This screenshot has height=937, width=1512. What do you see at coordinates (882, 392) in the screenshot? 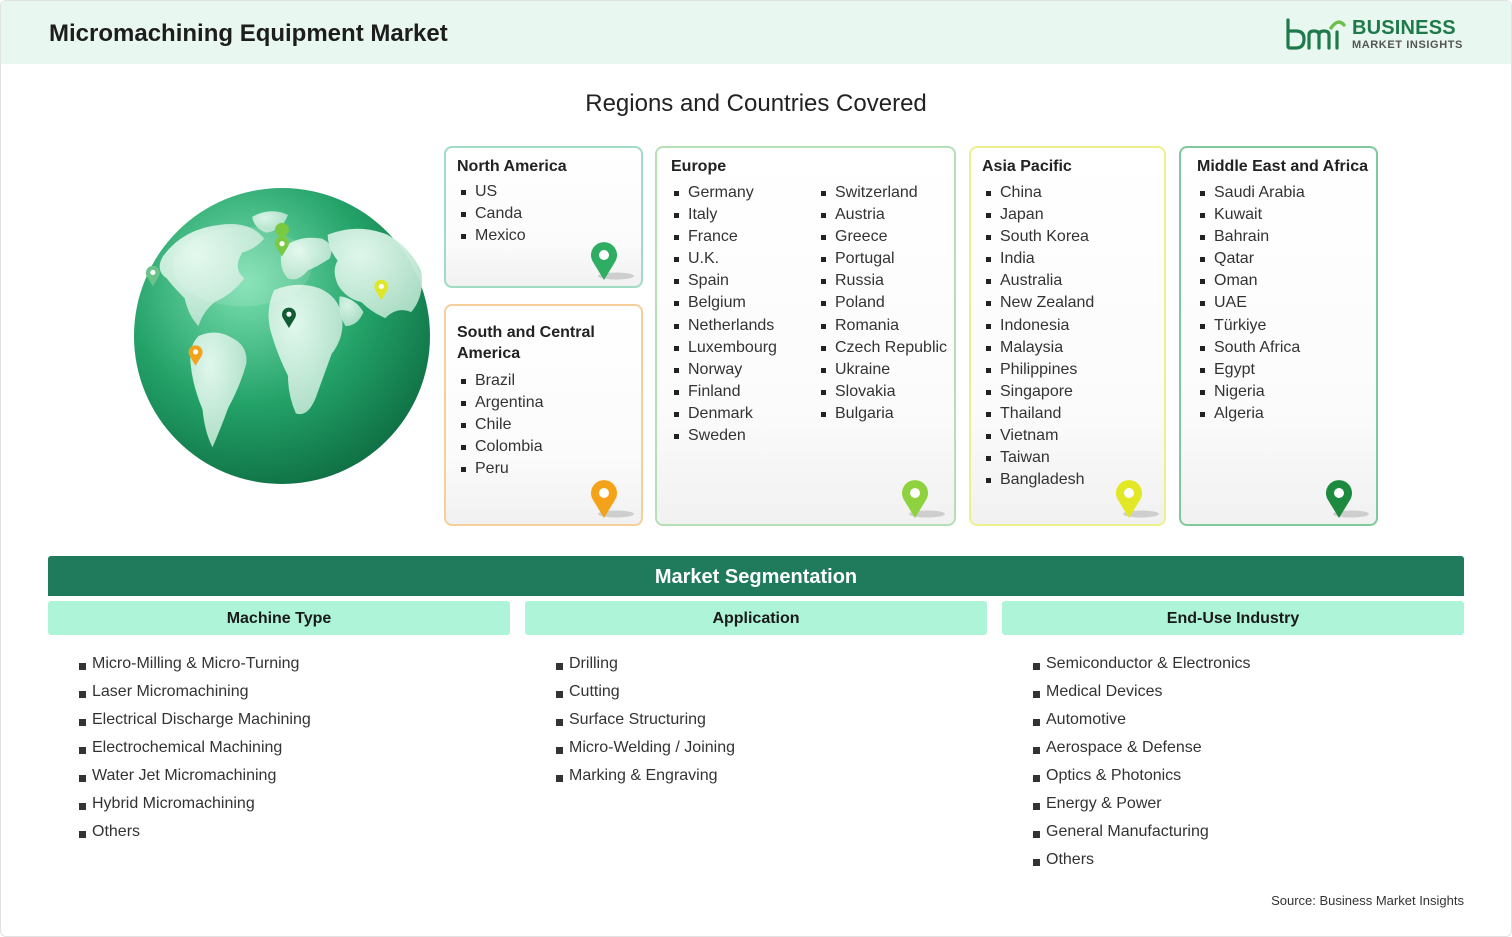
I see `country-item: Slovakia` at bounding box center [882, 392].